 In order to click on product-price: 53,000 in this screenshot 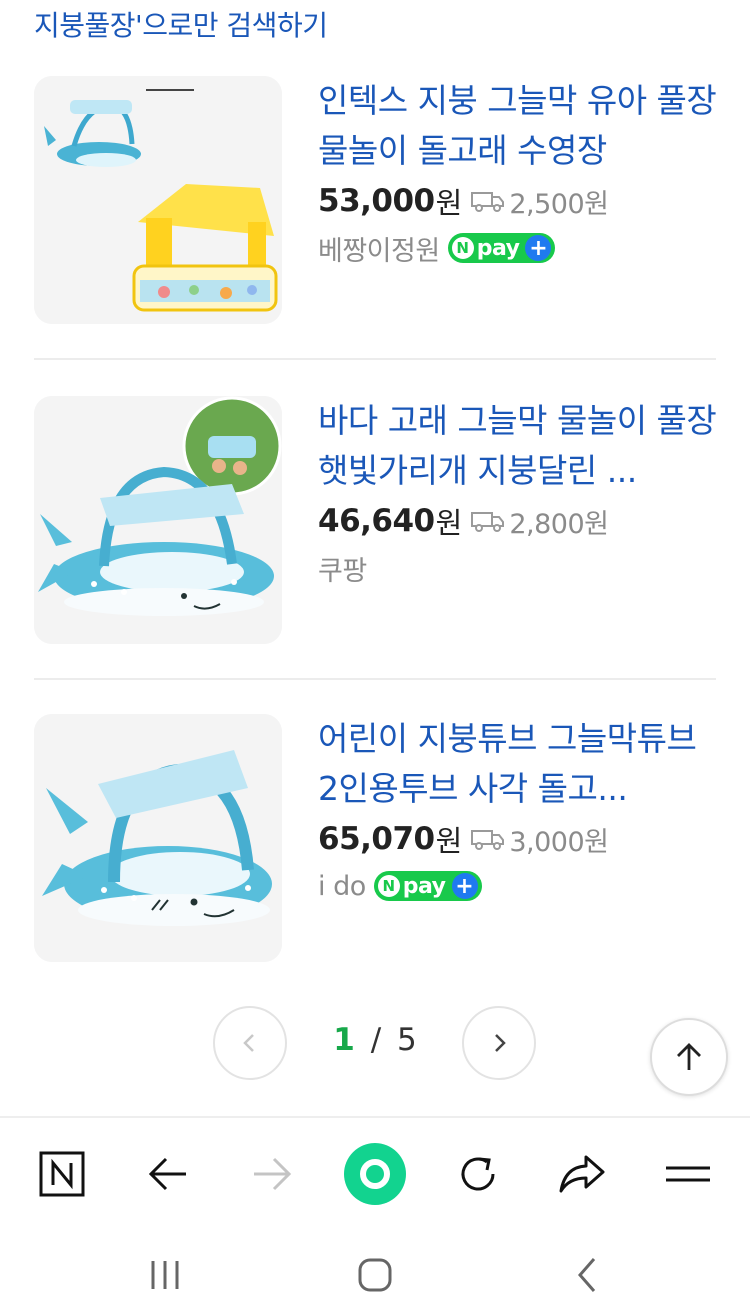, I will do `click(376, 201)`.